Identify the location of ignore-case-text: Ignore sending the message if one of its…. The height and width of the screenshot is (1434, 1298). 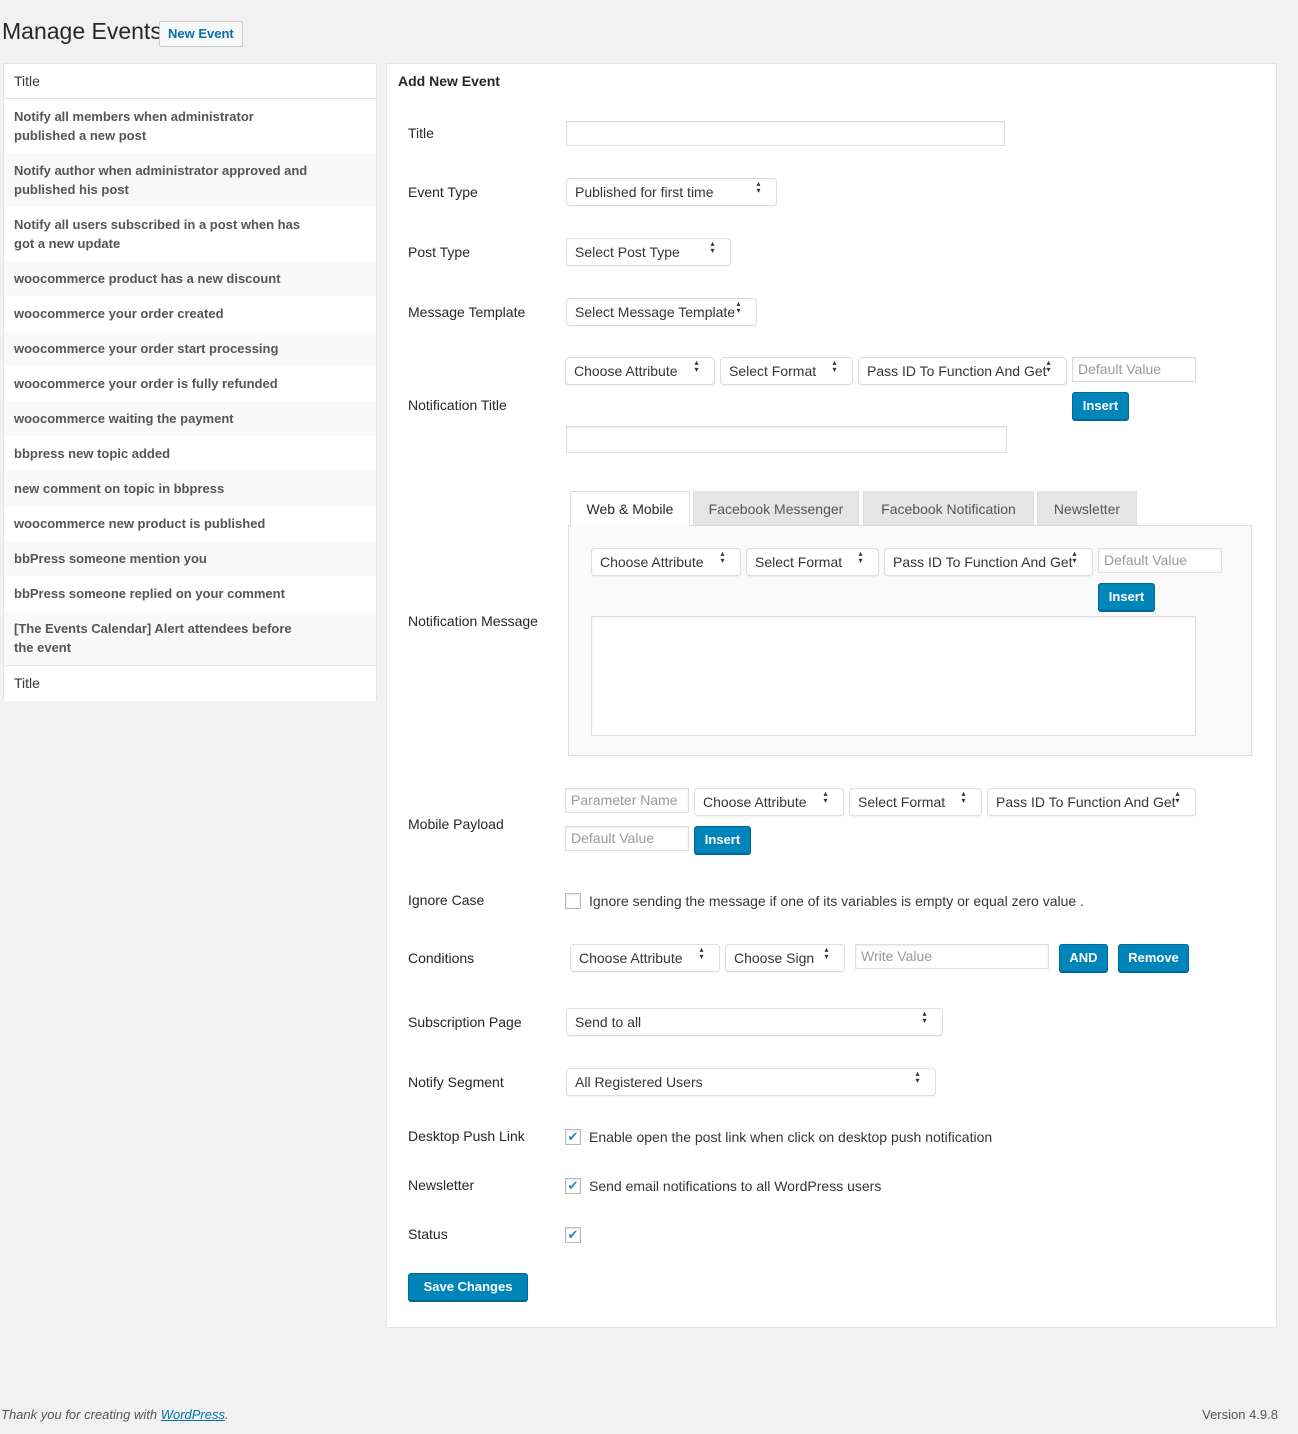
(836, 901).